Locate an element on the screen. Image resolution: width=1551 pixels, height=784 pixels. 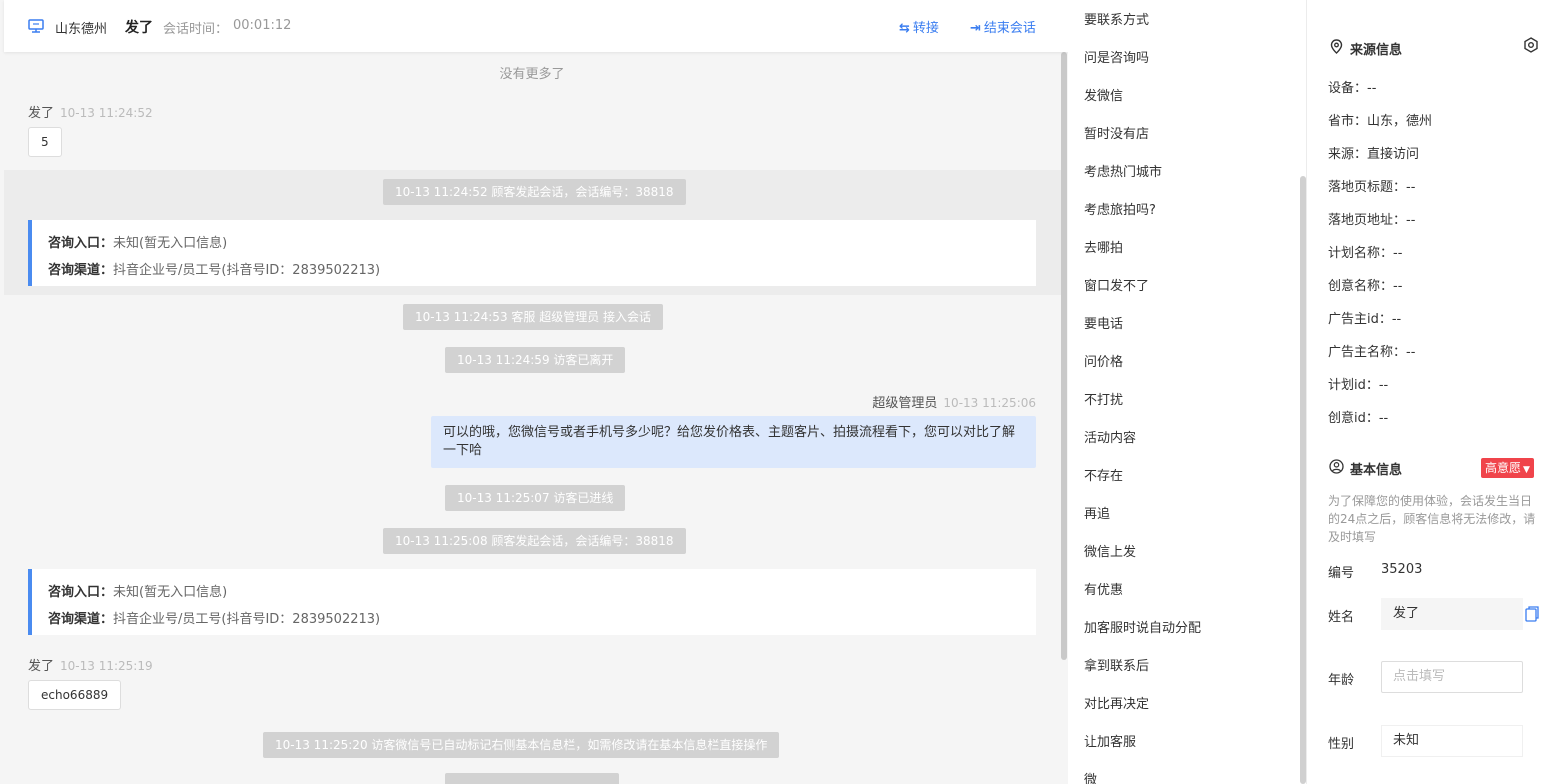
transfer-button: ⇆ 转接 is located at coordinates (919, 26).